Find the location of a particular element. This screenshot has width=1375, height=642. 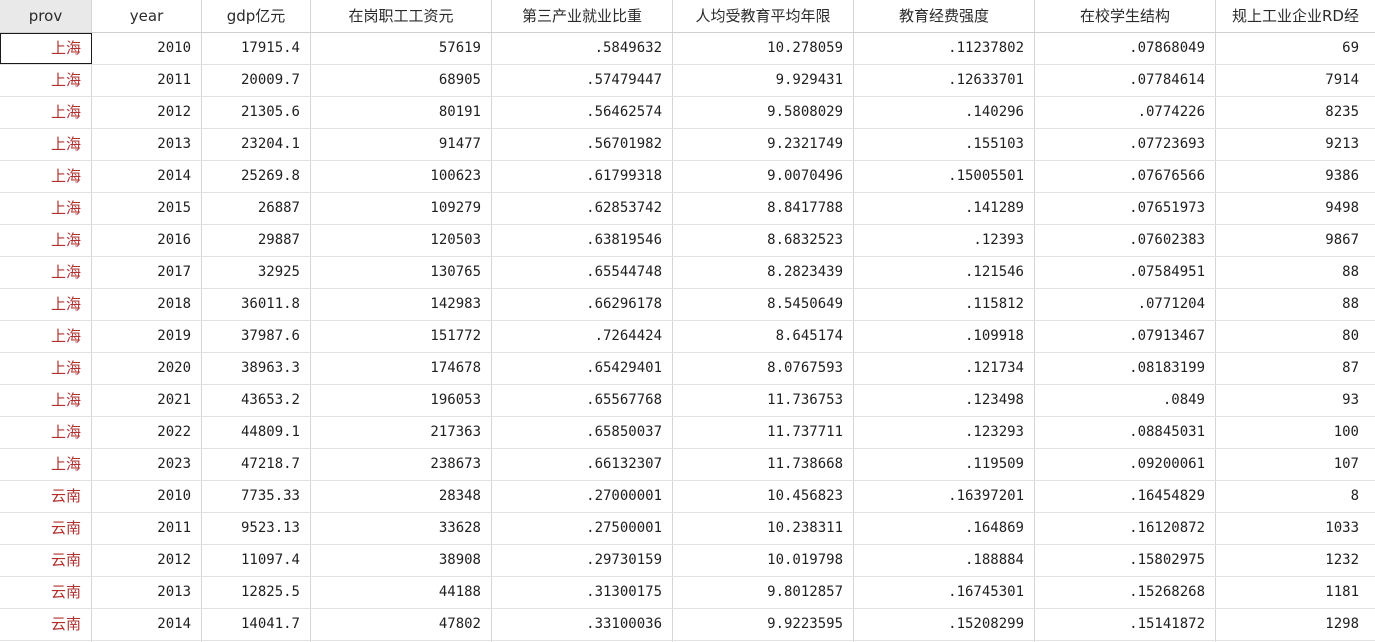

cell-rd: 80 is located at coordinates (1295, 336).